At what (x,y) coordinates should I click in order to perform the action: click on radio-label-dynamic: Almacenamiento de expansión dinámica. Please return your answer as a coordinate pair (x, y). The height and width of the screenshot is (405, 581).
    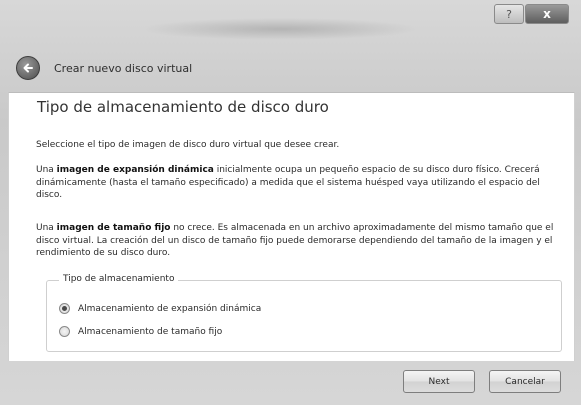
    Looking at the image, I should click on (170, 308).